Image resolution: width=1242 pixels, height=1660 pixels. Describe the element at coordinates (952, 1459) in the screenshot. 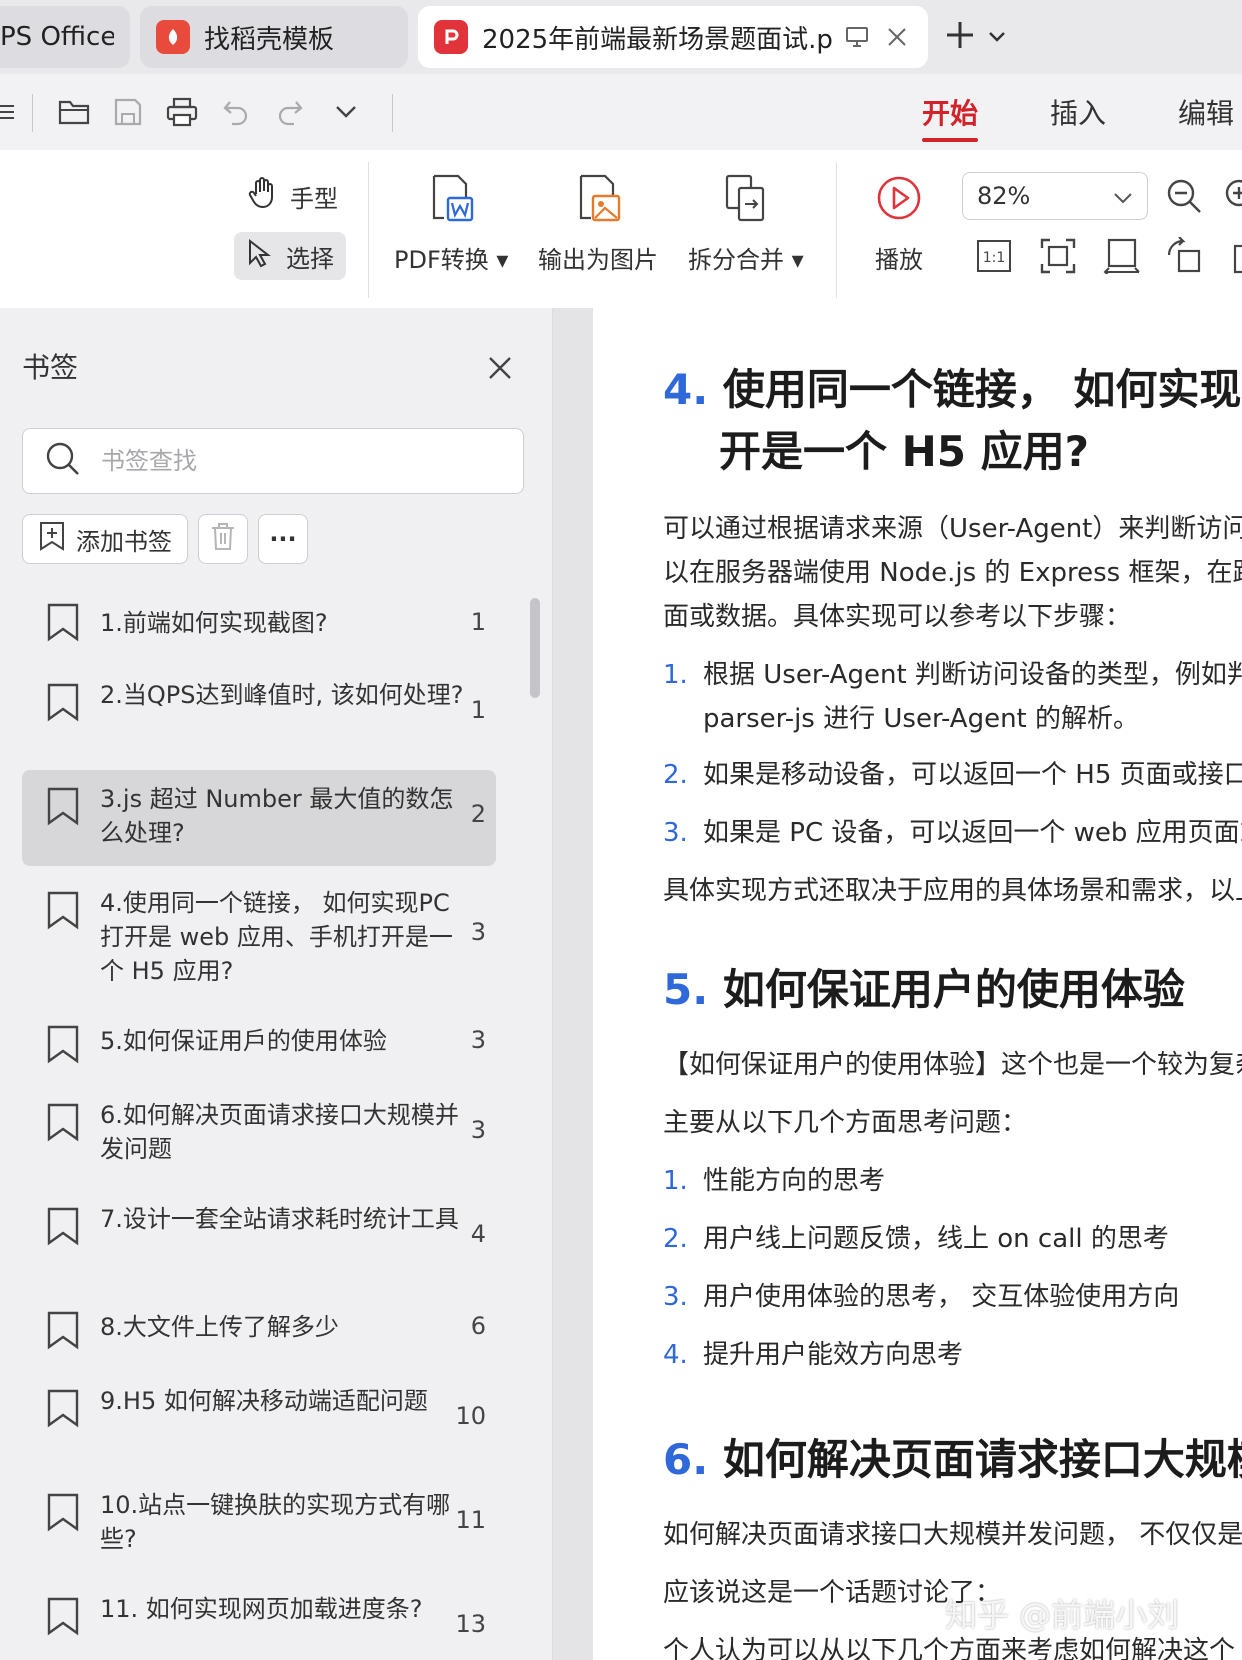

I see `section-6-heading: 6. 如何解决页面请求接口大规模并` at that location.